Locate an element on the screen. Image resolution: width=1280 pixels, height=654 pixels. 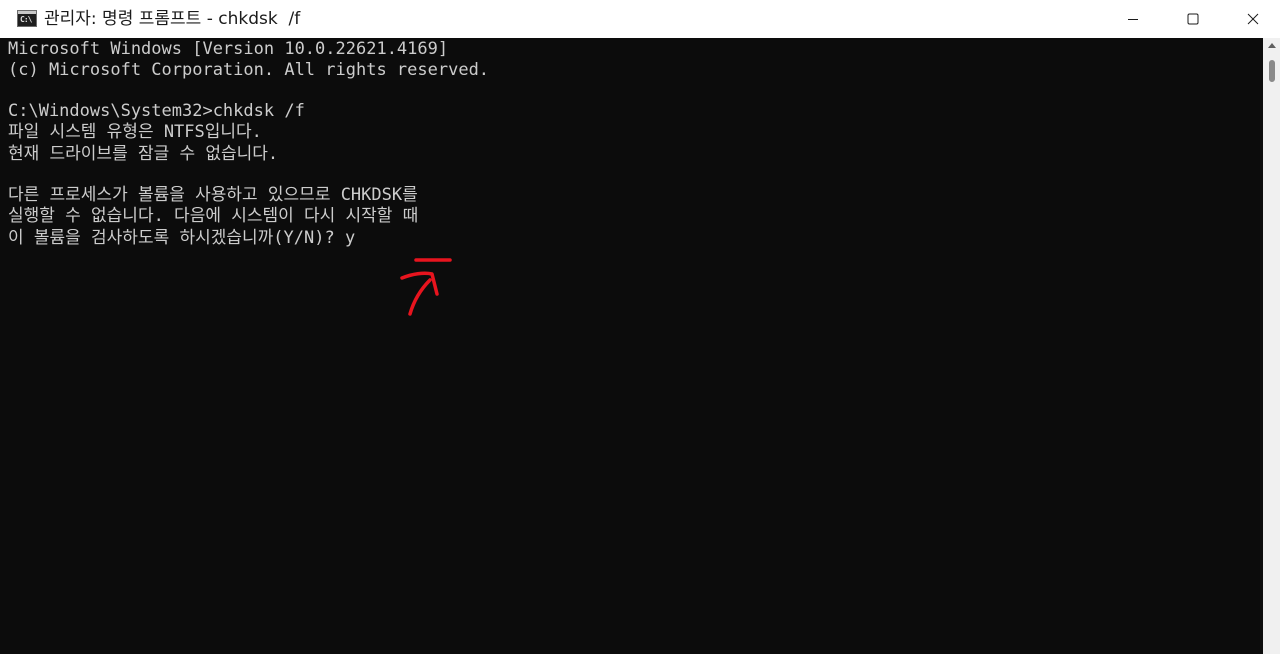
console-line: 다른 프로세스가 볼륨을 사용하고 있으므로 CHKDSK를 is located at coordinates (213, 195).